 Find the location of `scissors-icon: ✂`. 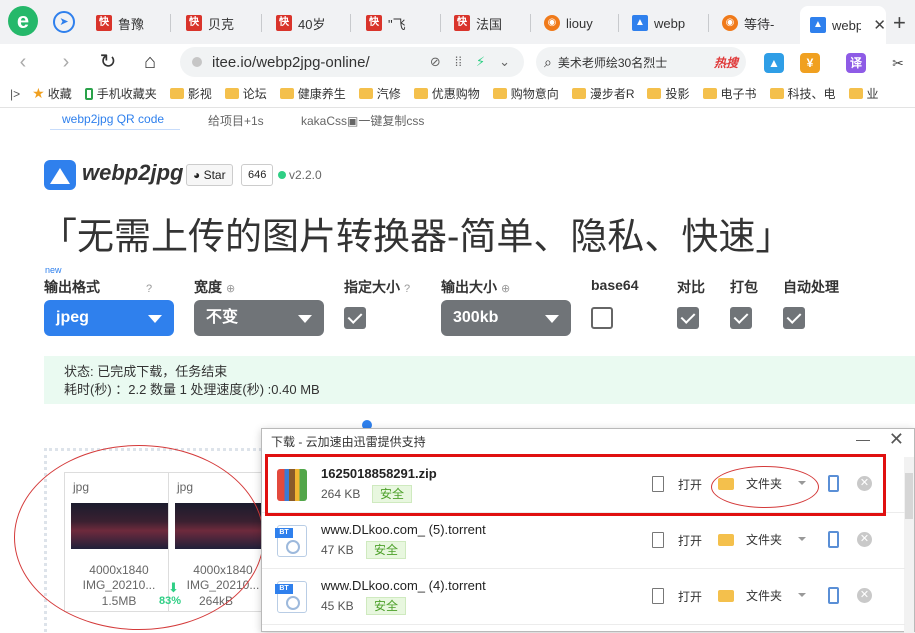

scissors-icon: ✂ is located at coordinates (898, 63).